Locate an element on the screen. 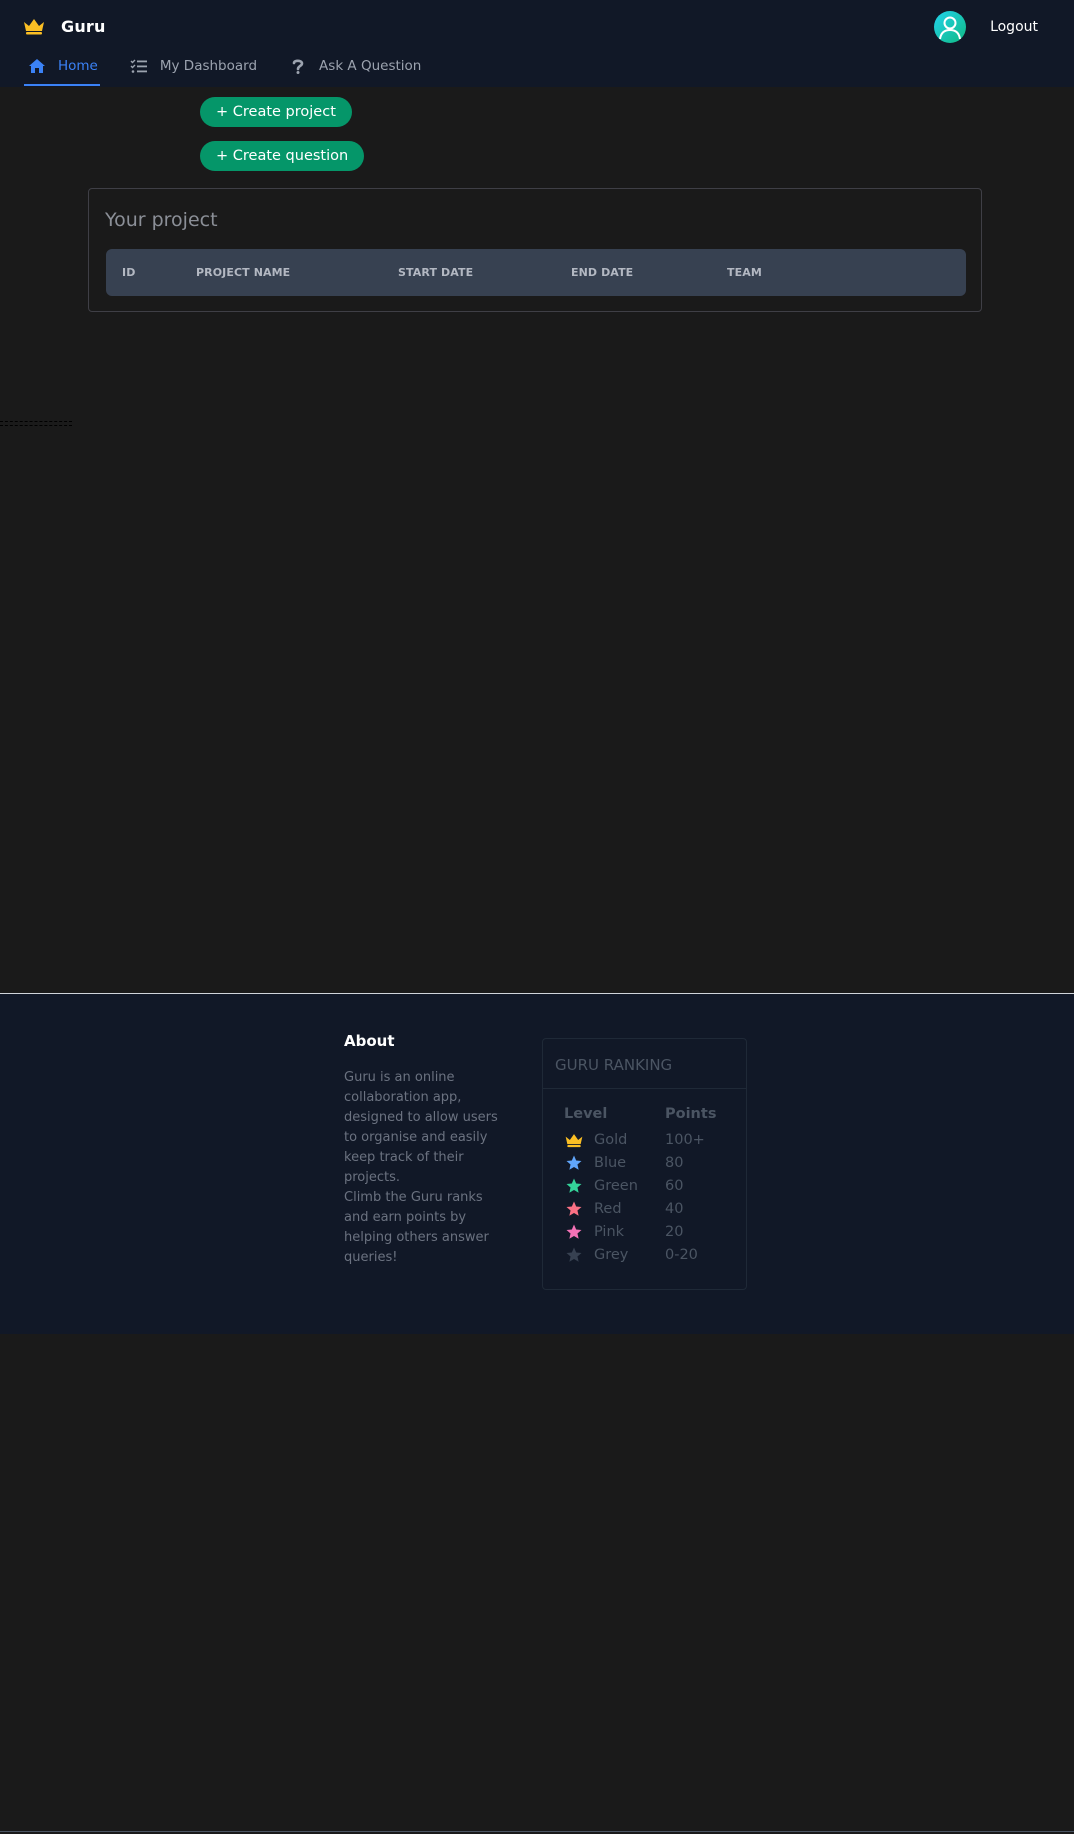 The image size is (1074, 1834). user-icon is located at coordinates (950, 28).